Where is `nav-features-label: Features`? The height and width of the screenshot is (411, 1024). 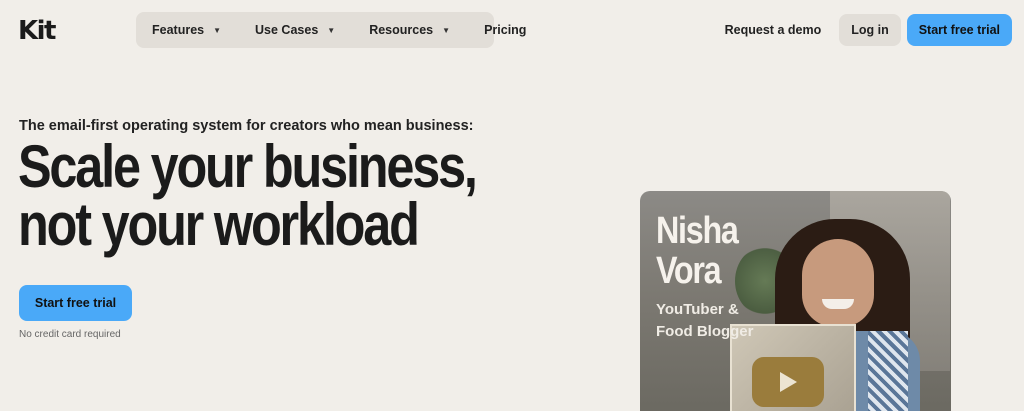 nav-features-label: Features is located at coordinates (178, 30).